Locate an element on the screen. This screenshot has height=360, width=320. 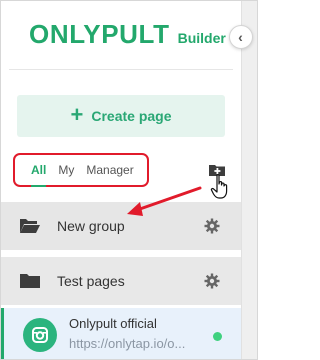
logo: ONLYPULT Builder is located at coordinates (127, 36).